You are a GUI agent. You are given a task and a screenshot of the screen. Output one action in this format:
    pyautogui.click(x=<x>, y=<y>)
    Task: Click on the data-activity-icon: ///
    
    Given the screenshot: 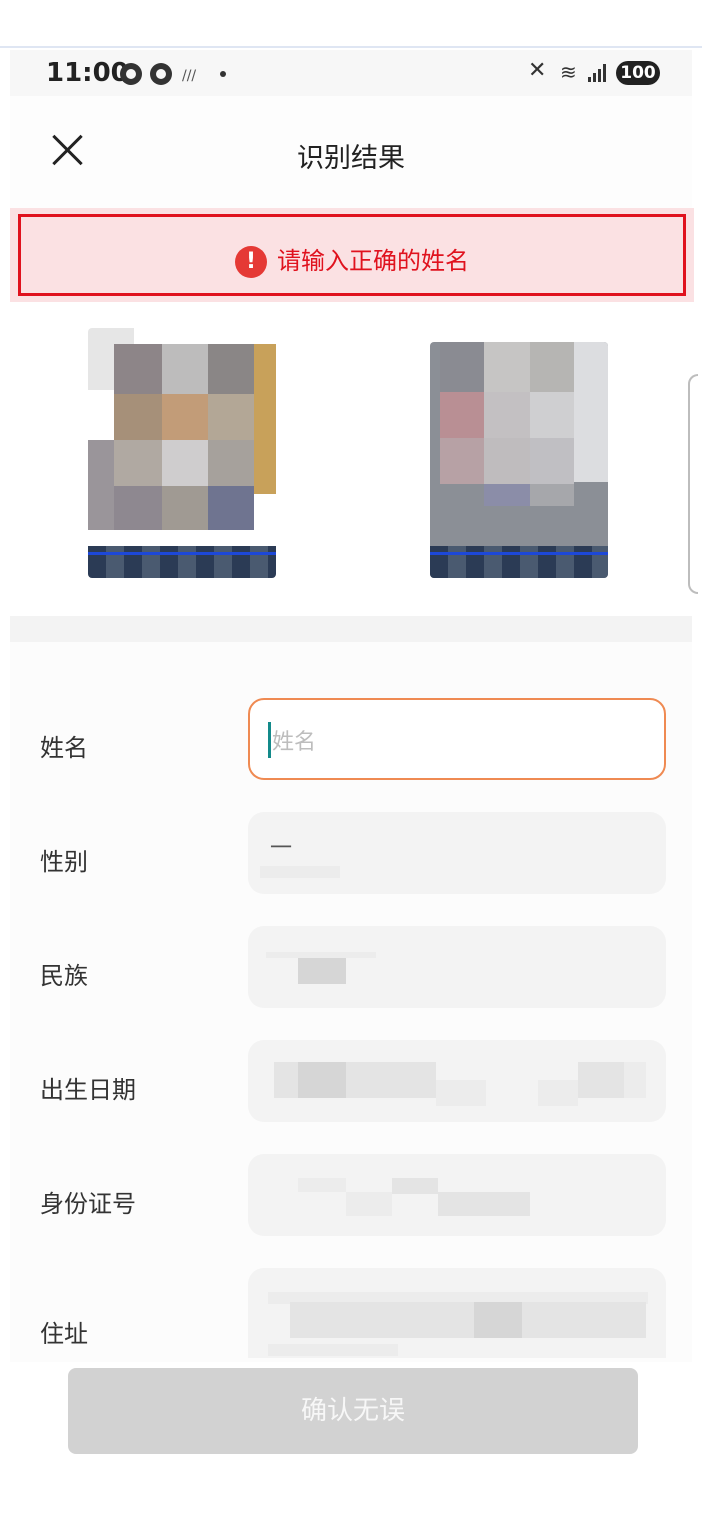 What is the action you would take?
    pyautogui.click(x=189, y=76)
    